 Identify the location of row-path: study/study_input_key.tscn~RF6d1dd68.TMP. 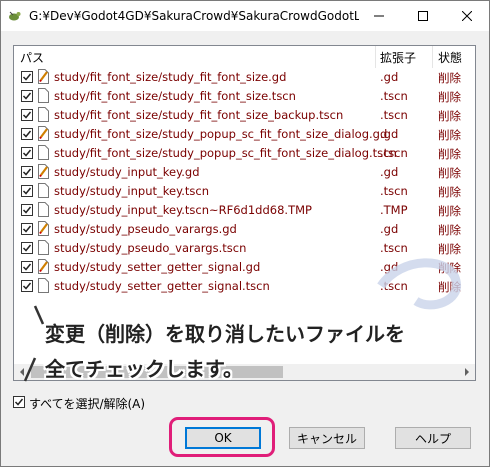
(183, 210).